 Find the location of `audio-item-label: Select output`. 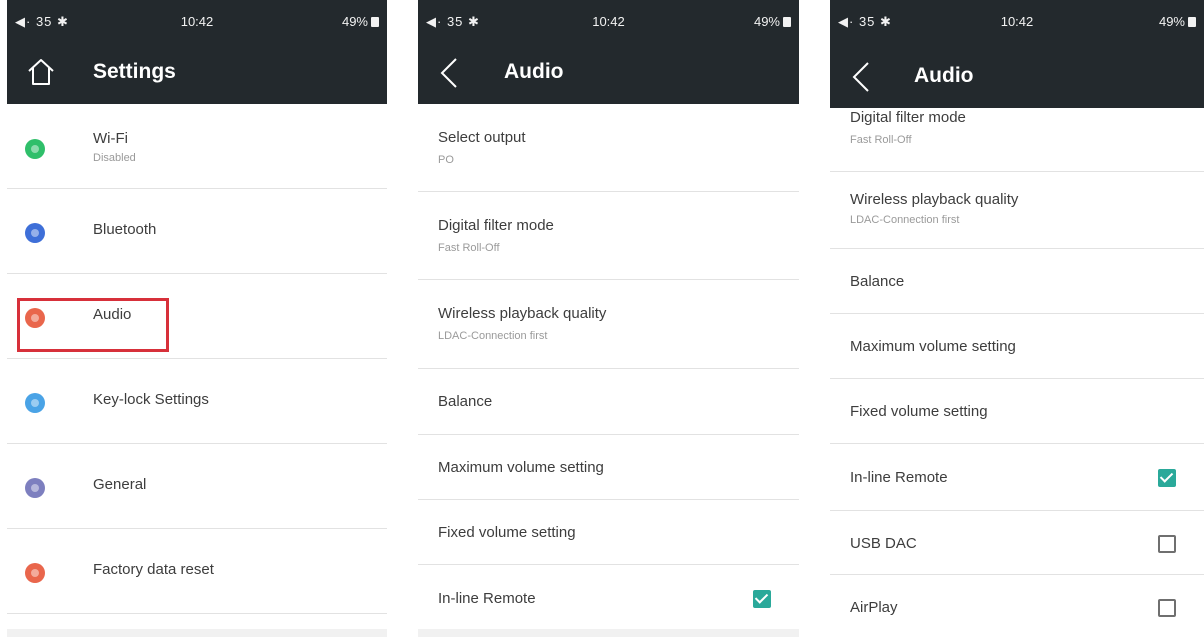

audio-item-label: Select output is located at coordinates (482, 137).